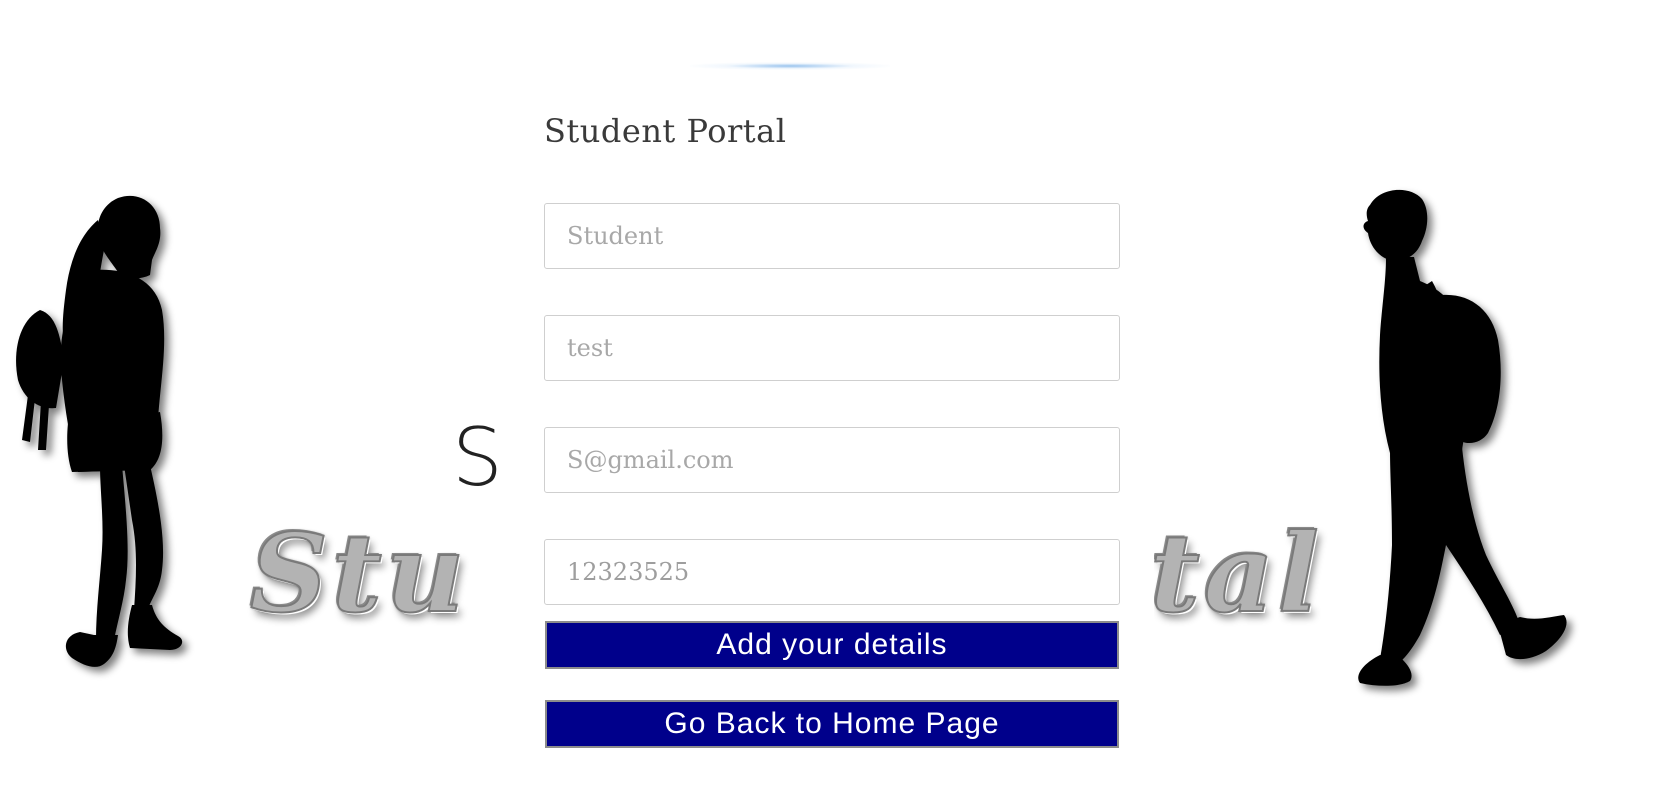 The height and width of the screenshot is (785, 1666). What do you see at coordinates (477, 457) in the screenshot?
I see `banner-letter: S` at bounding box center [477, 457].